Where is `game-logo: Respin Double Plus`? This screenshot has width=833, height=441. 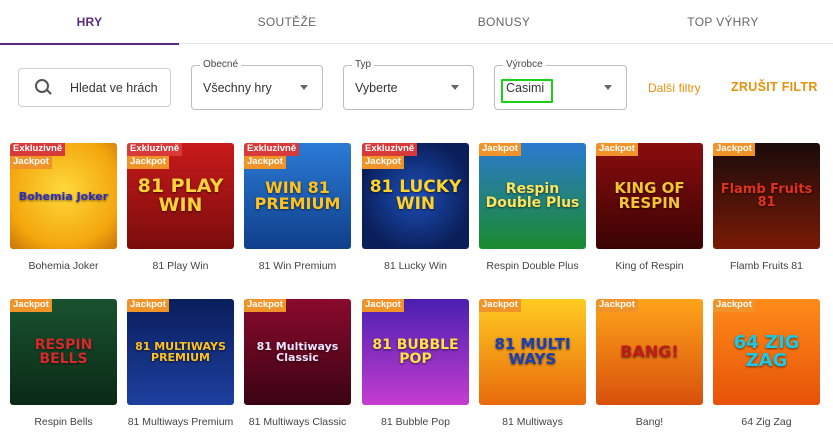 game-logo: Respin Double Plus is located at coordinates (532, 196).